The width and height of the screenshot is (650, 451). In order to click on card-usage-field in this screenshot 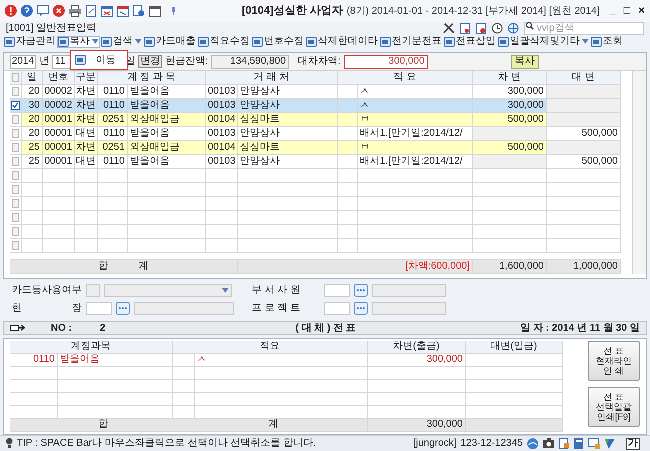, I will do `click(93, 290)`.